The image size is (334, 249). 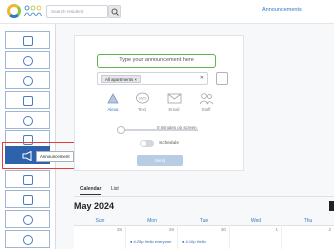 I want to click on day-header: Sun, so click(x=100, y=221).